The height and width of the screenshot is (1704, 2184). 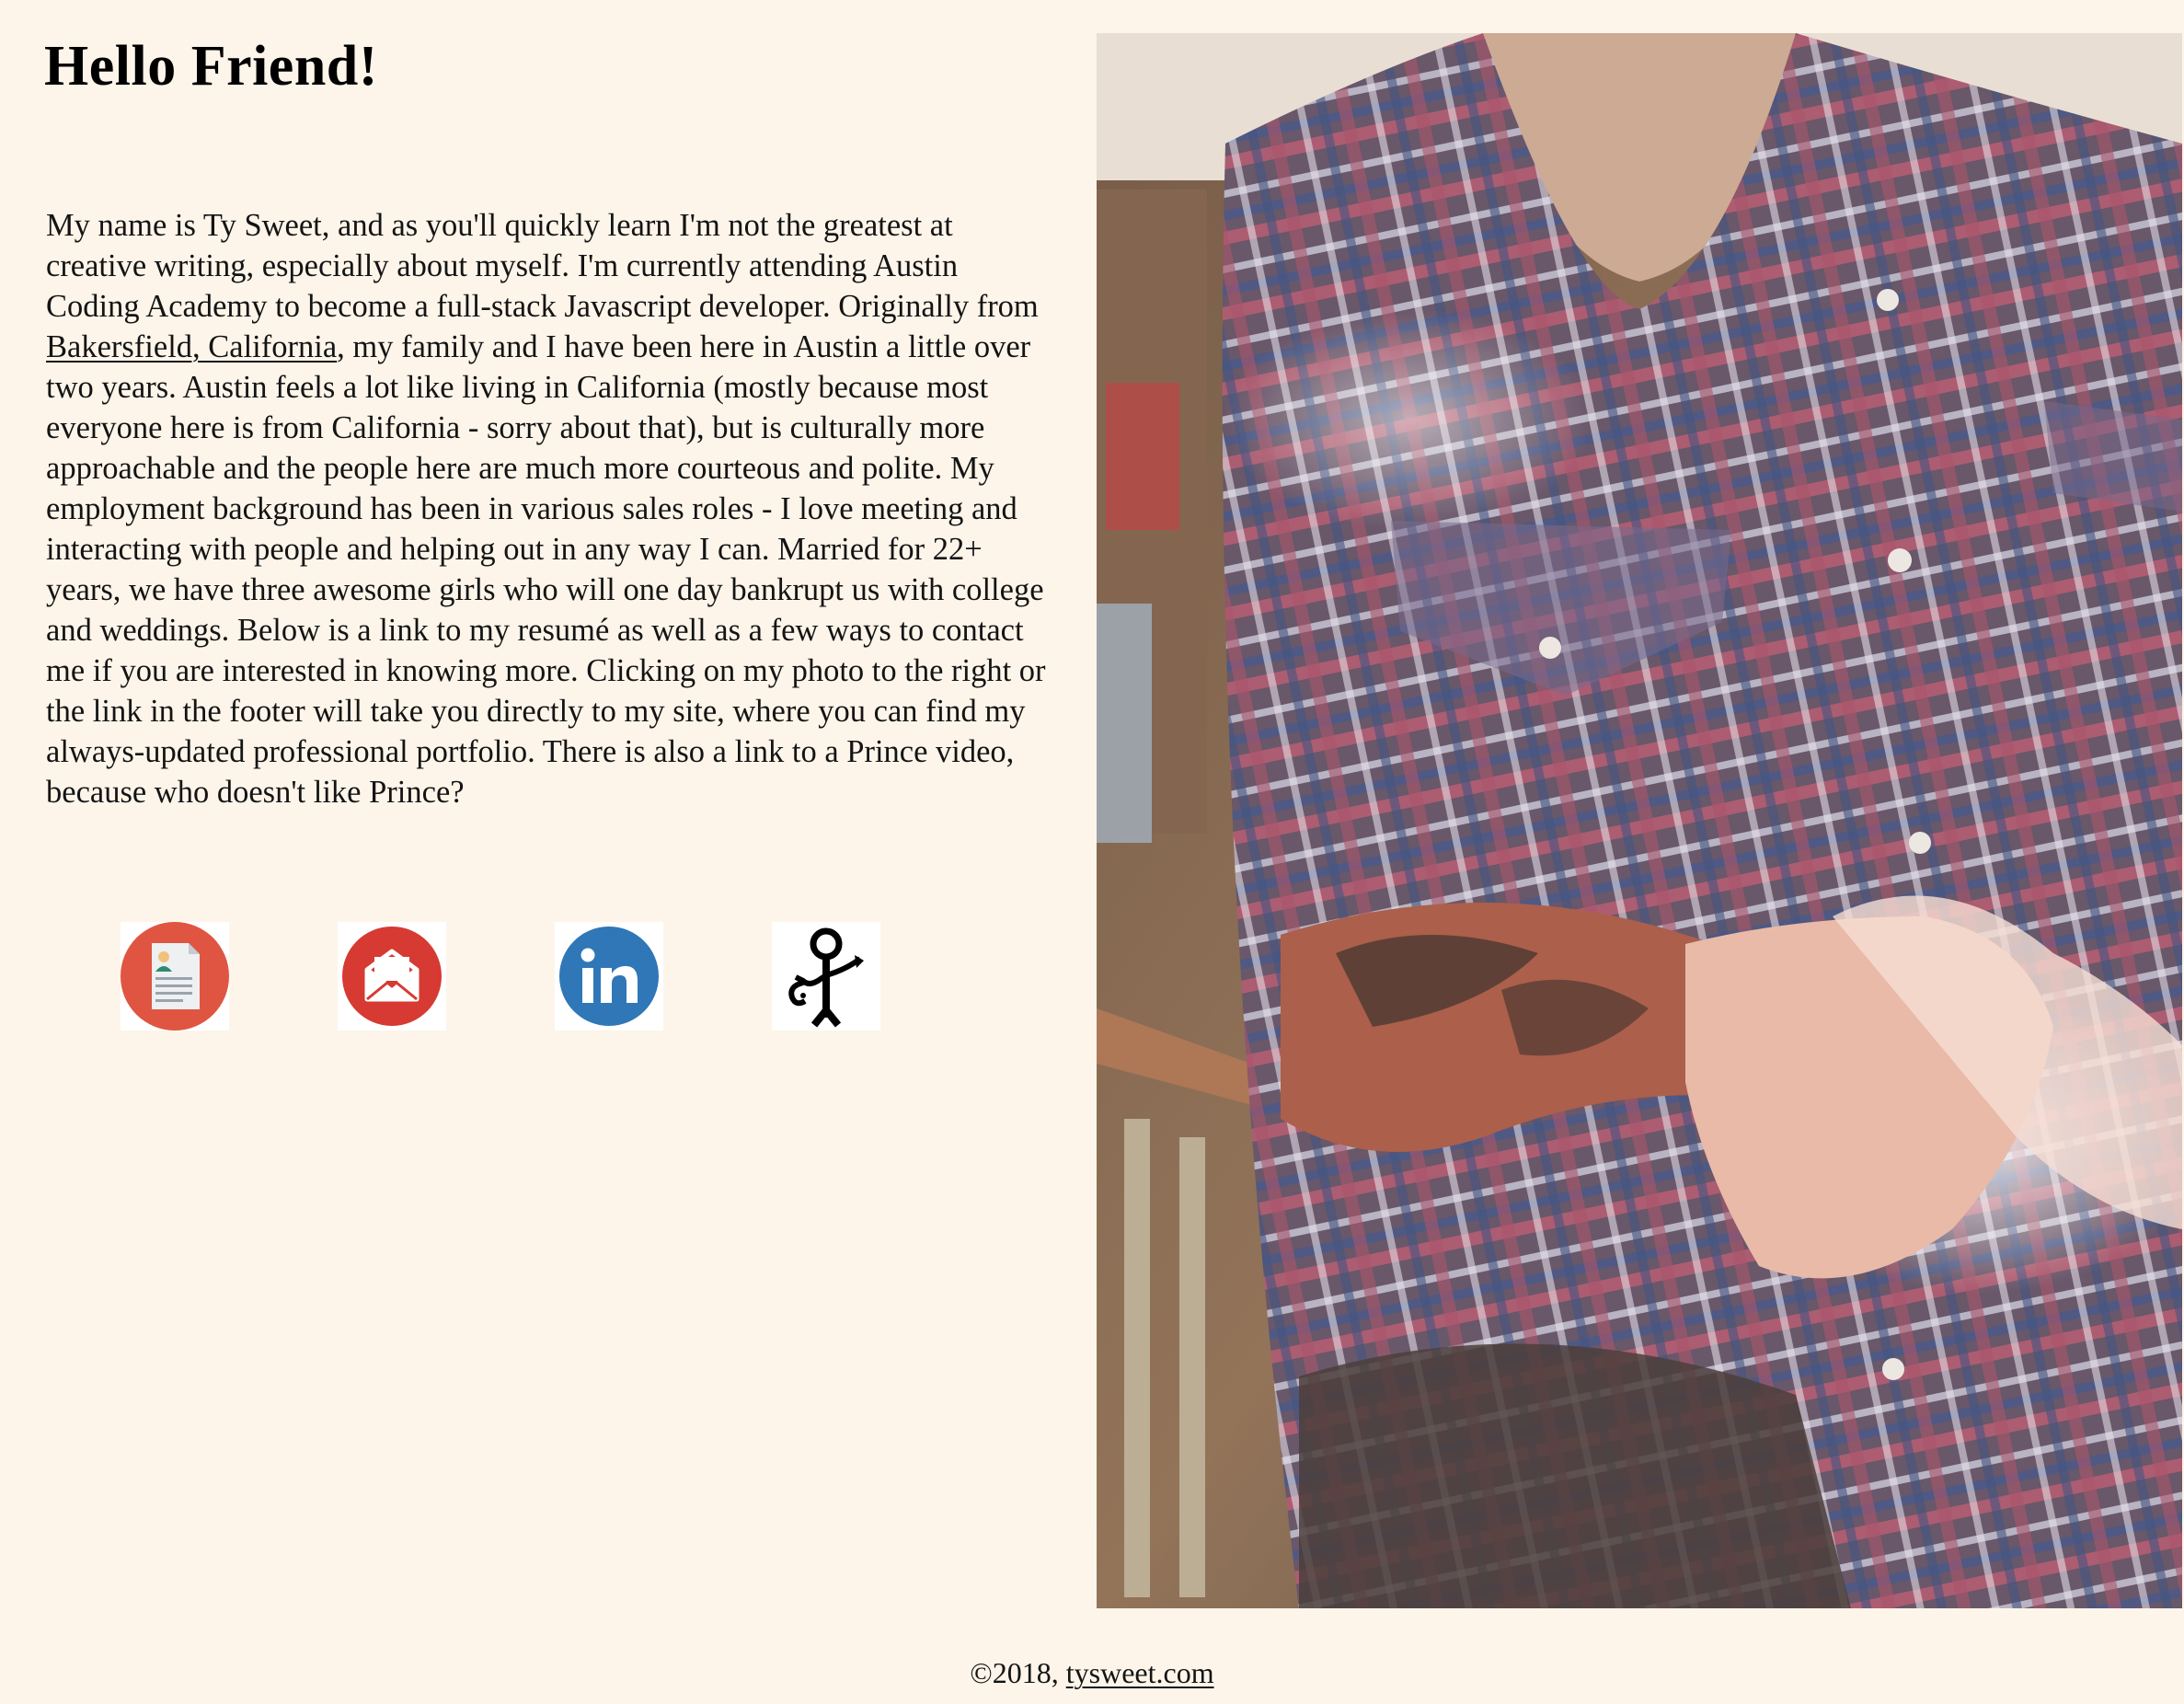 I want to click on copyright-text: ©2018,, so click(x=1018, y=1672).